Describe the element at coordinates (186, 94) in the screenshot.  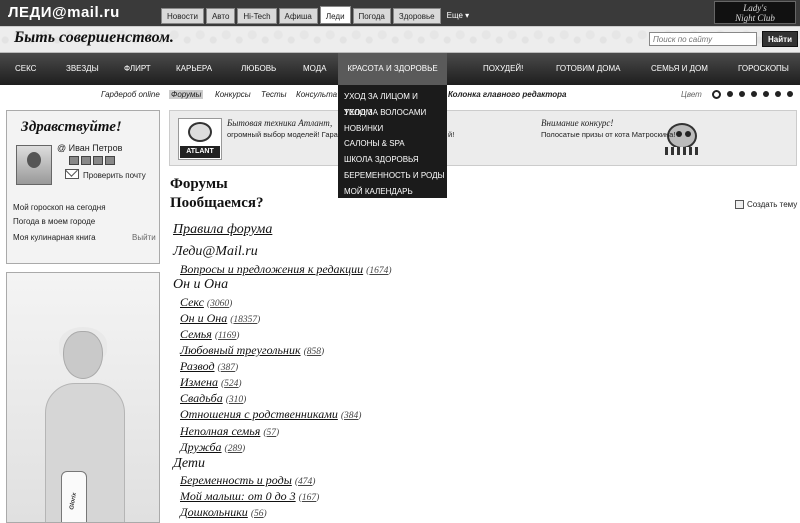
I see `subnav-forums: Форумы` at that location.